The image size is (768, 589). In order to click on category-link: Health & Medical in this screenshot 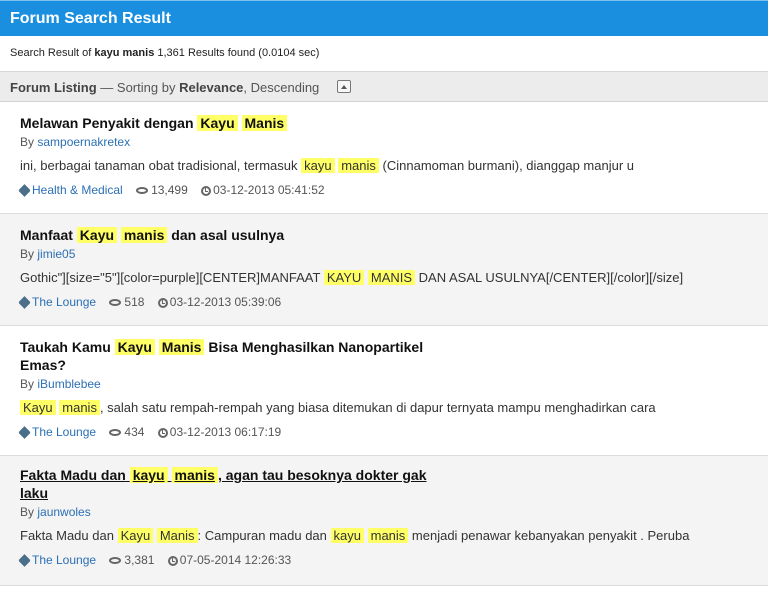, I will do `click(77, 190)`.